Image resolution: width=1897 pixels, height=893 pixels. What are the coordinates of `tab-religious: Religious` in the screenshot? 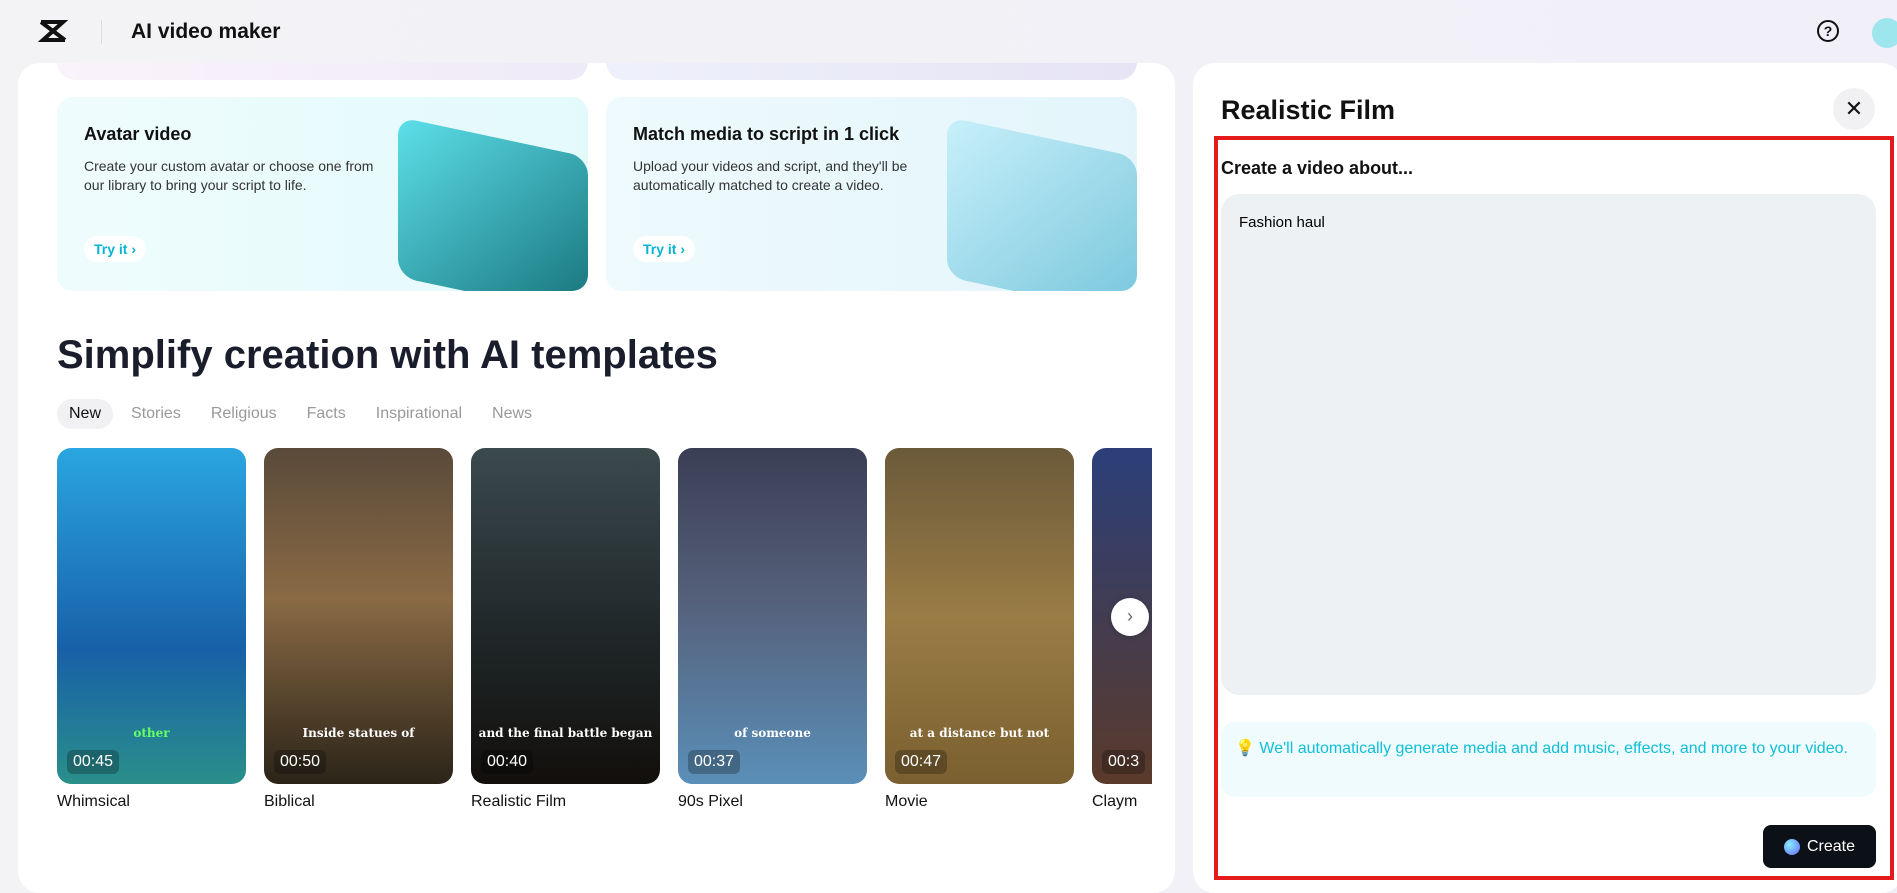 It's located at (244, 414).